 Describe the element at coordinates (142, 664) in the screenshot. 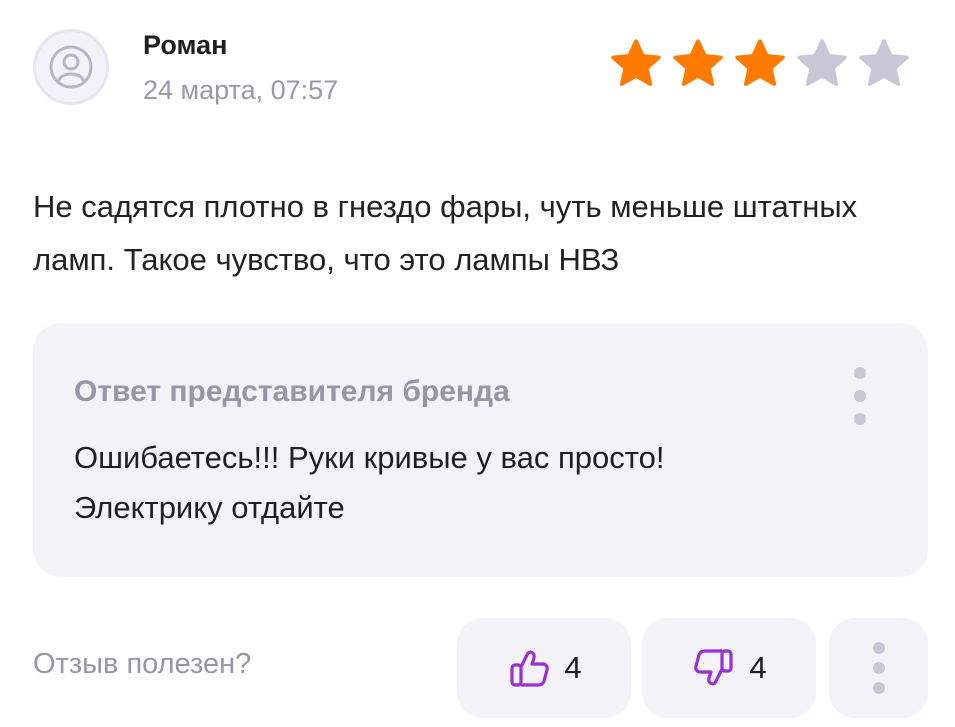

I see `helpful-question: Отзыв полезен?` at that location.